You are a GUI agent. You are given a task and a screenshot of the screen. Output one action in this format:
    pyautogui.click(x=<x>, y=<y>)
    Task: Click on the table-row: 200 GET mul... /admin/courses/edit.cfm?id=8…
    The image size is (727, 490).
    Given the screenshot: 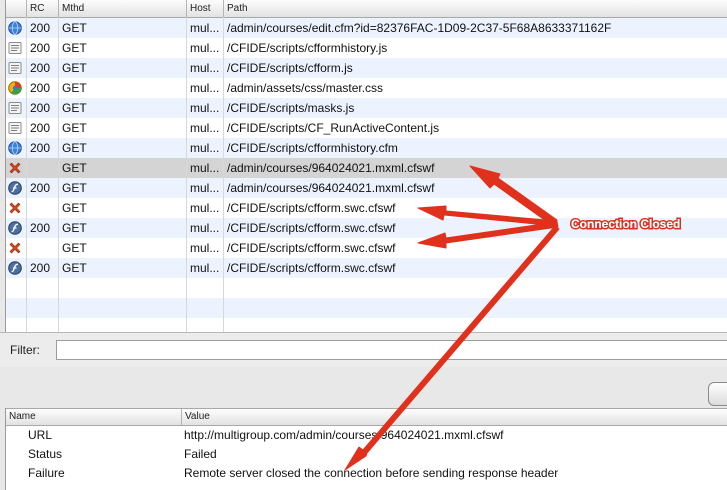 What is the action you would take?
    pyautogui.click(x=366, y=28)
    